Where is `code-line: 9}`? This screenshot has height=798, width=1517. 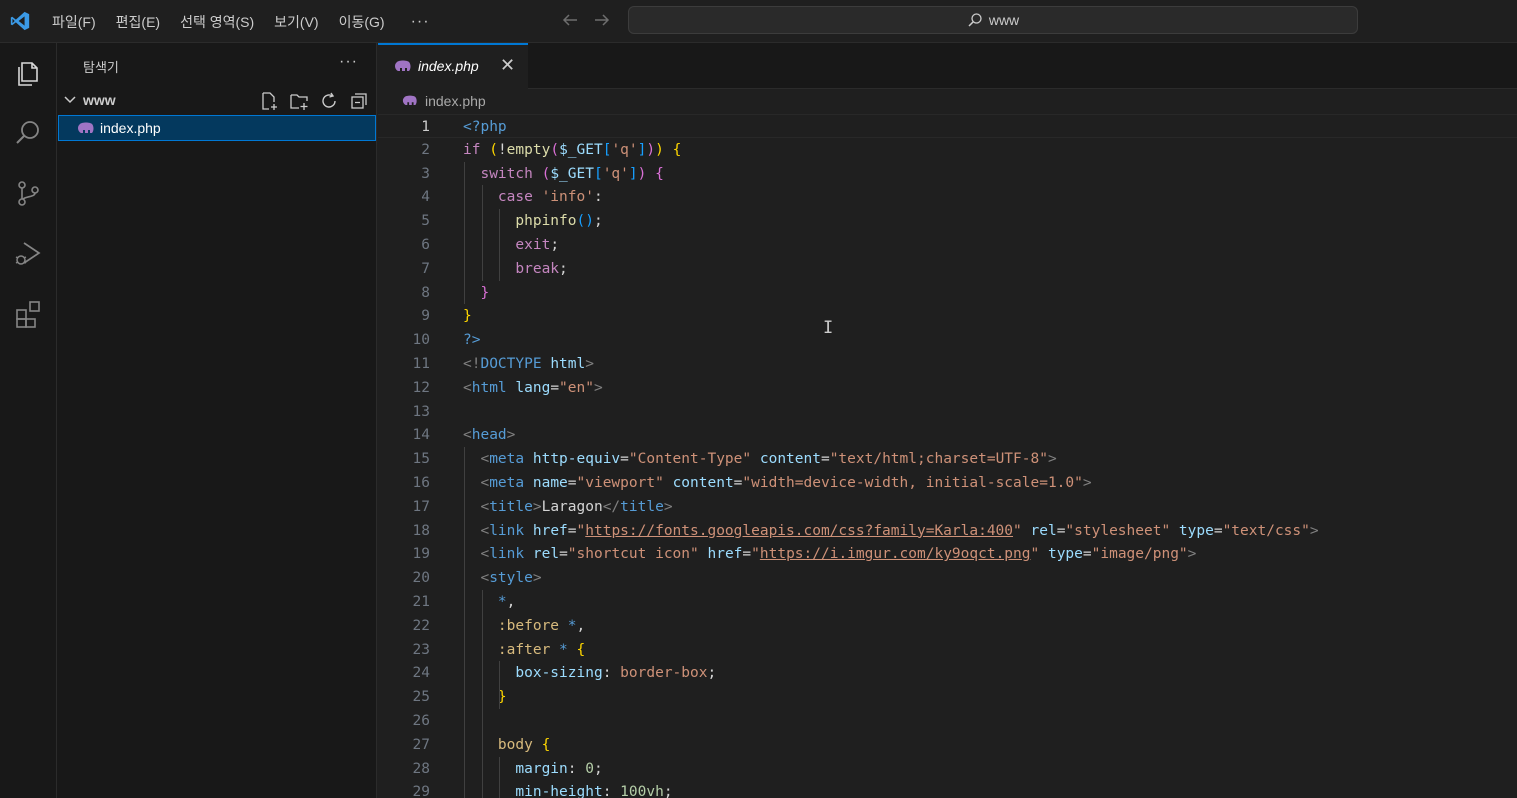
code-line: 9} is located at coordinates (947, 316).